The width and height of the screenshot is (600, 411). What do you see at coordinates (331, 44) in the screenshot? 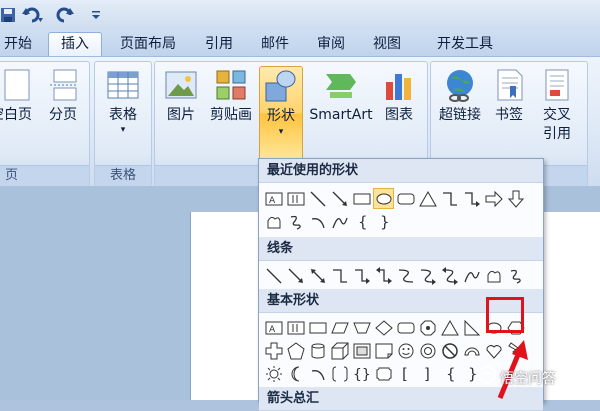
I see `tab-review: 审阅` at bounding box center [331, 44].